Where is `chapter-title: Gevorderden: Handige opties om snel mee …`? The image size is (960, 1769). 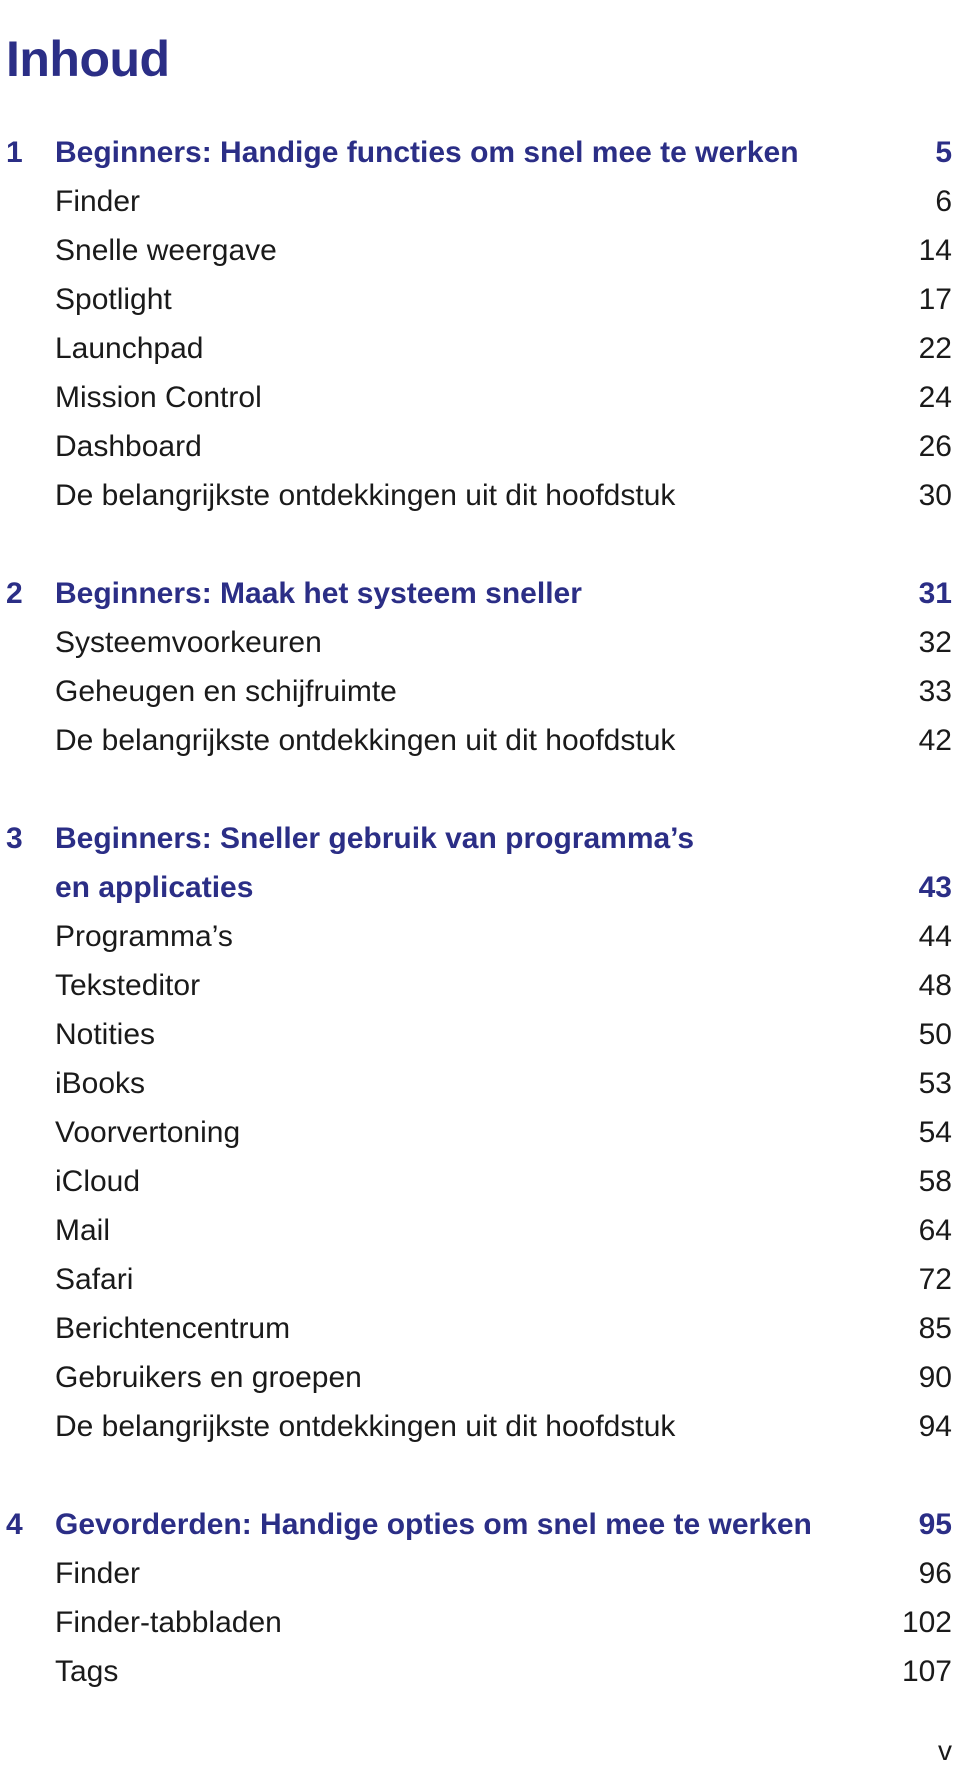 chapter-title: Gevorderden: Handige opties om snel mee … is located at coordinates (433, 1524).